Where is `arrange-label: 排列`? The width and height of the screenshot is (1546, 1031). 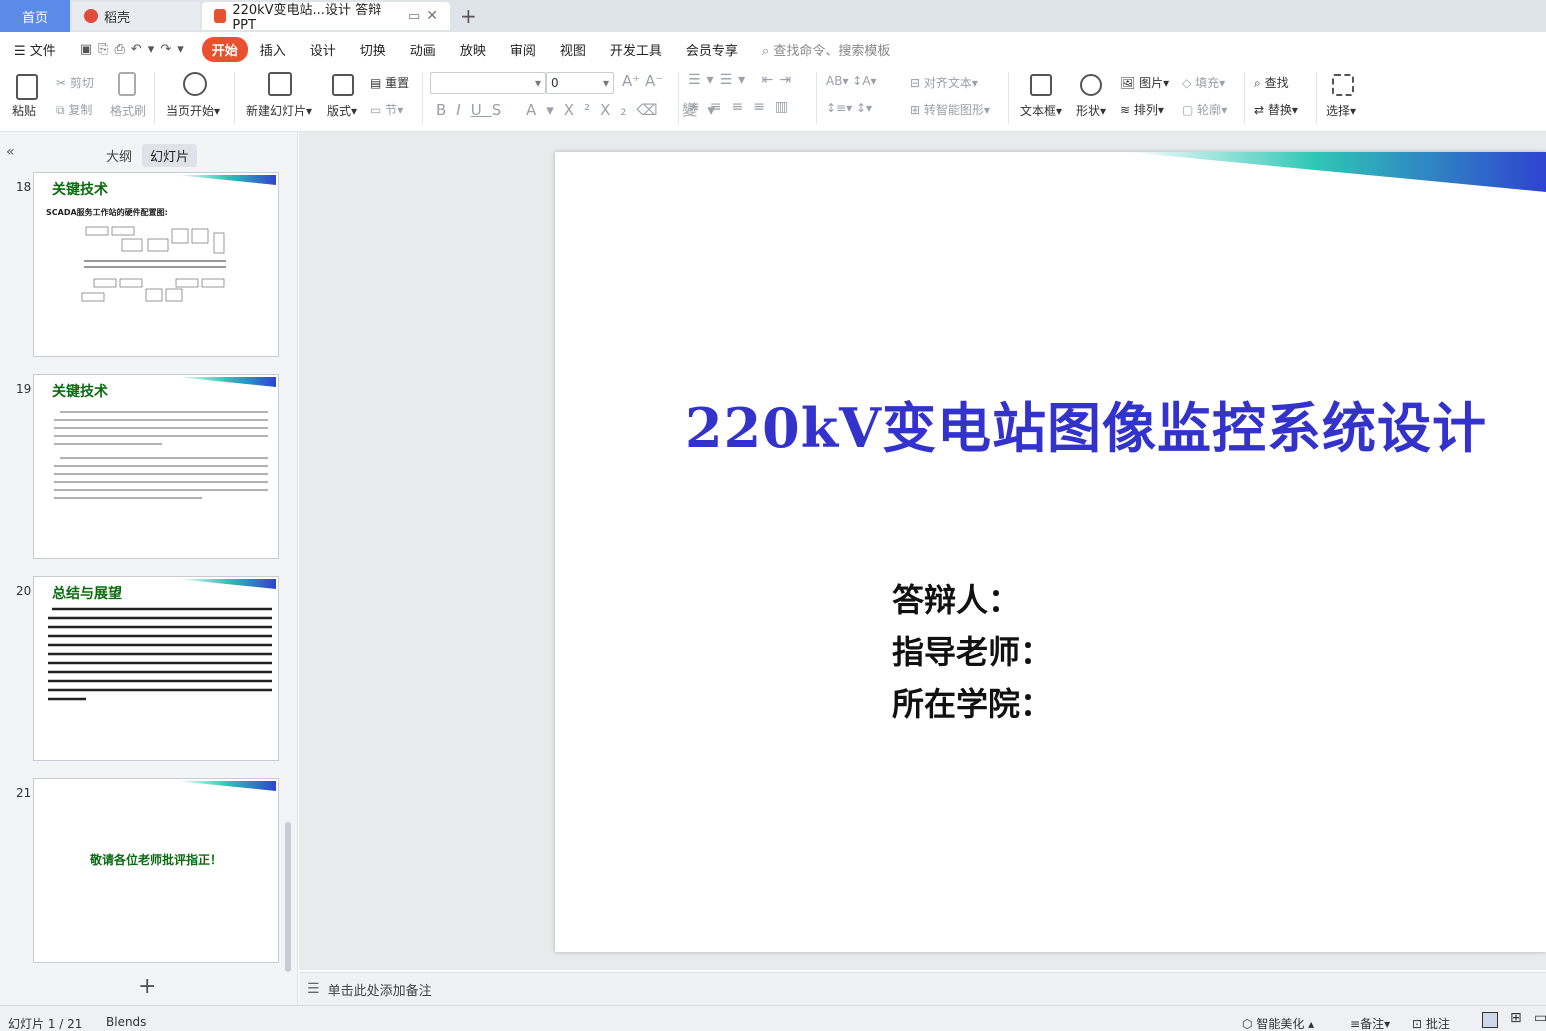
arrange-label: 排列 is located at coordinates (1145, 110).